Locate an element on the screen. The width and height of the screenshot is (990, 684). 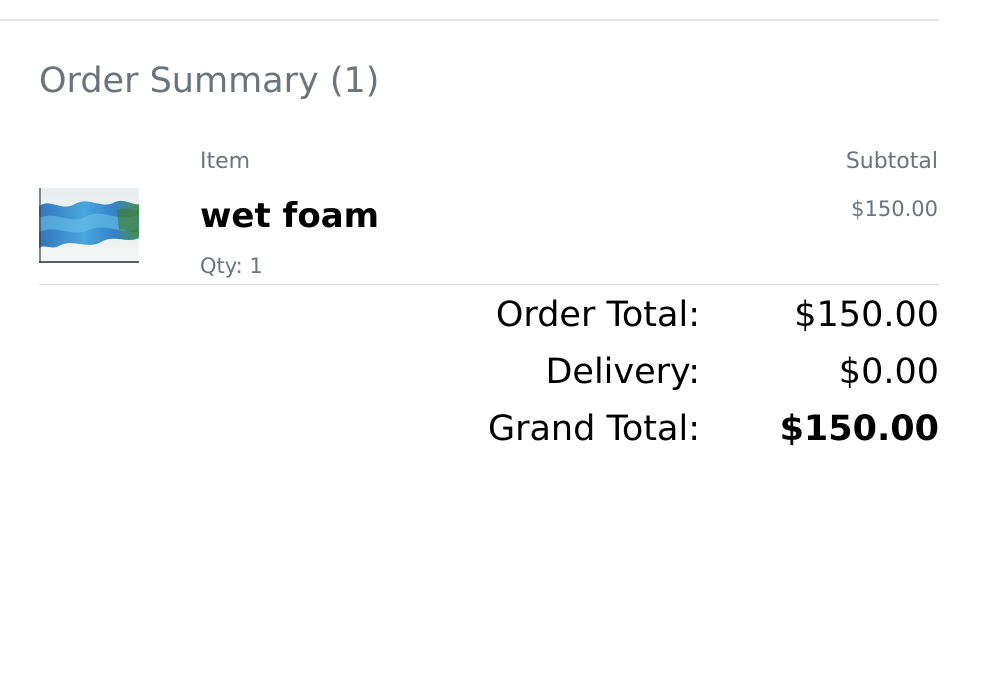
column-header-subtotal: Subtotal is located at coordinates (891, 161).